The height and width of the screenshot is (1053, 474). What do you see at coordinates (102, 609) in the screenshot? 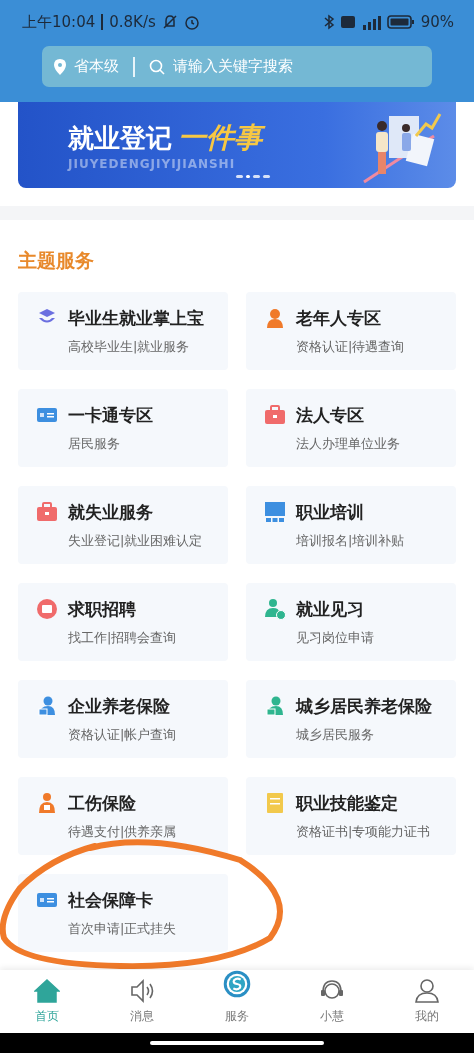
I see `service-title: 求职招聘` at bounding box center [102, 609].